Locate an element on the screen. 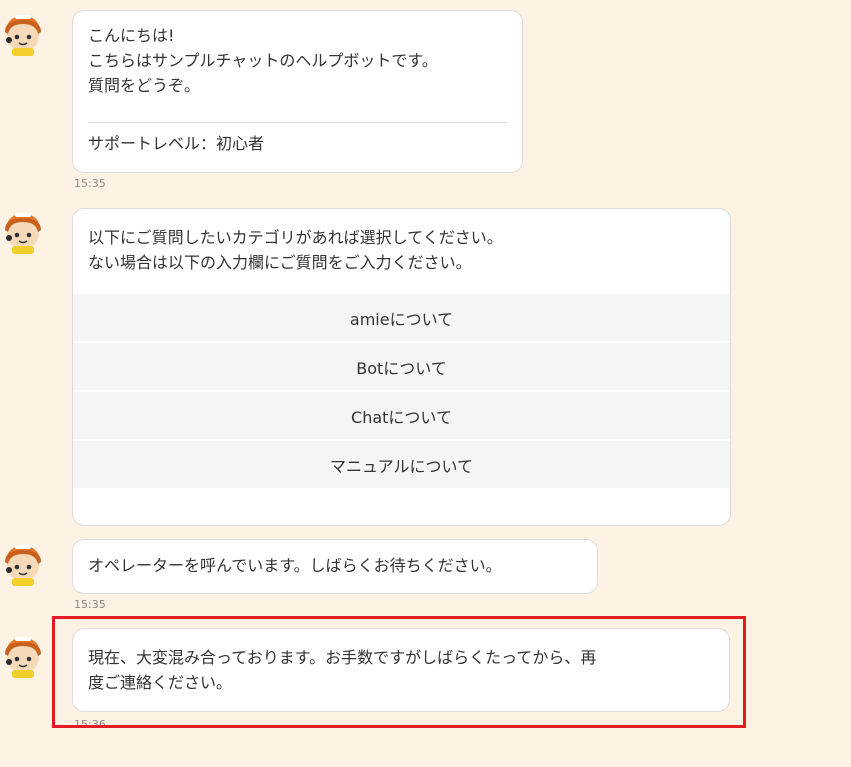 The height and width of the screenshot is (767, 851). message-text: こんにちは! こちらはサンプルチャットのヘルプボットです。 質問をどうぞ。 is located at coordinates (263, 60).